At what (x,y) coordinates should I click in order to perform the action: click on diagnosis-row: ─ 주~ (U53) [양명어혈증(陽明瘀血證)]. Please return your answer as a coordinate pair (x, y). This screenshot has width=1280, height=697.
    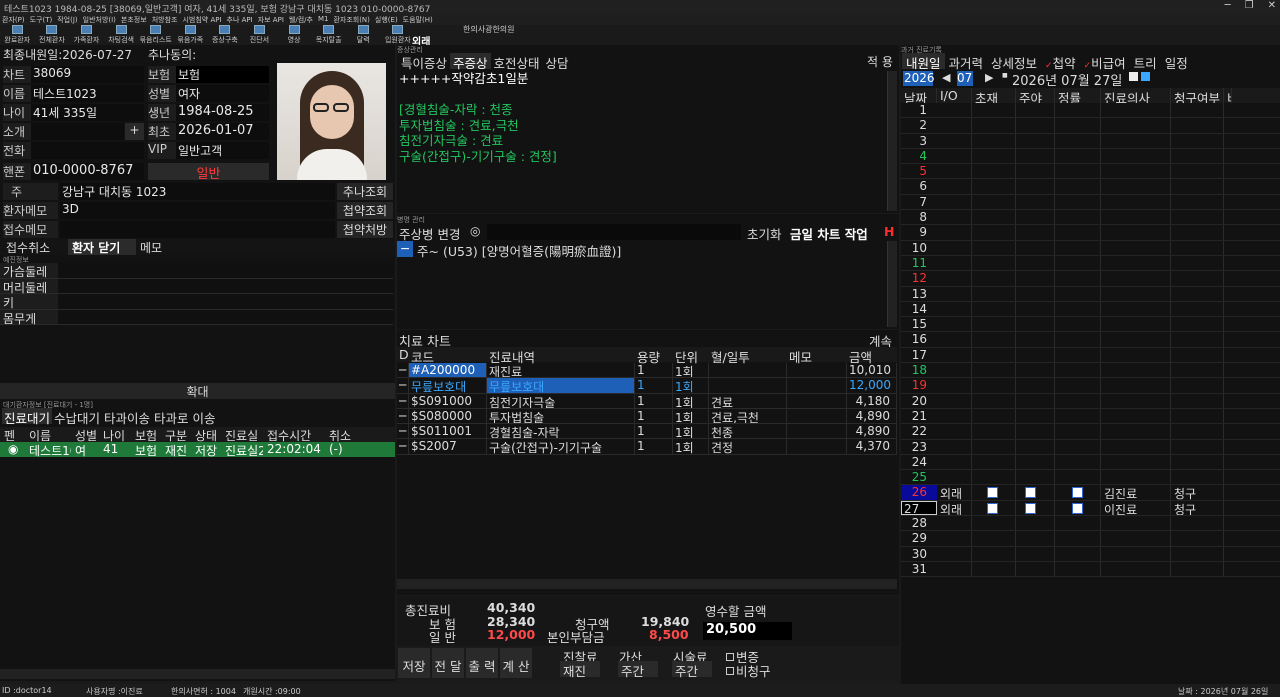
    Looking at the image, I should click on (642, 250).